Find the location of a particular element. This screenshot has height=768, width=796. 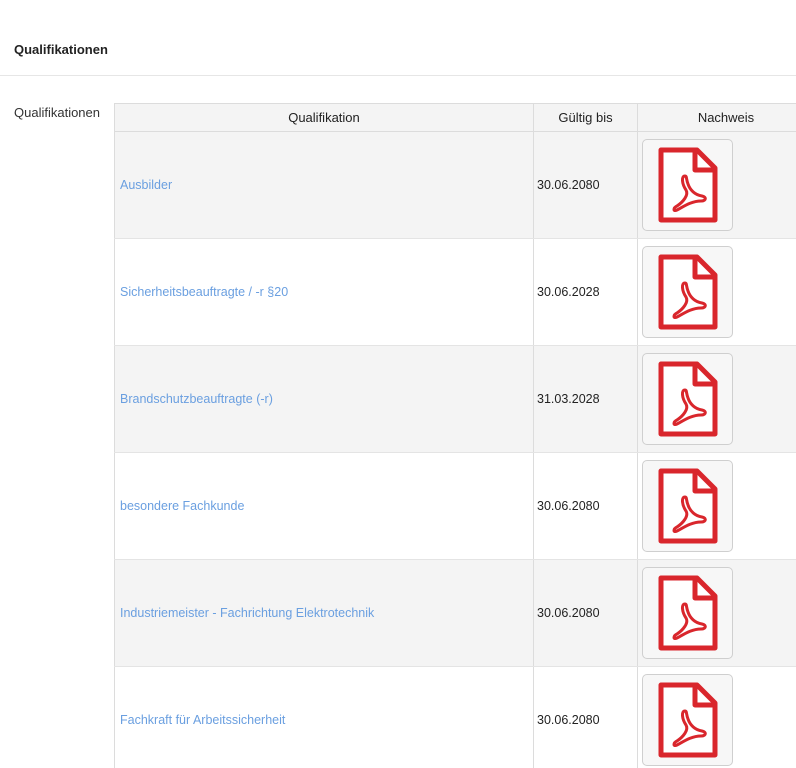

section-header: Qualifikationen is located at coordinates (398, 38).